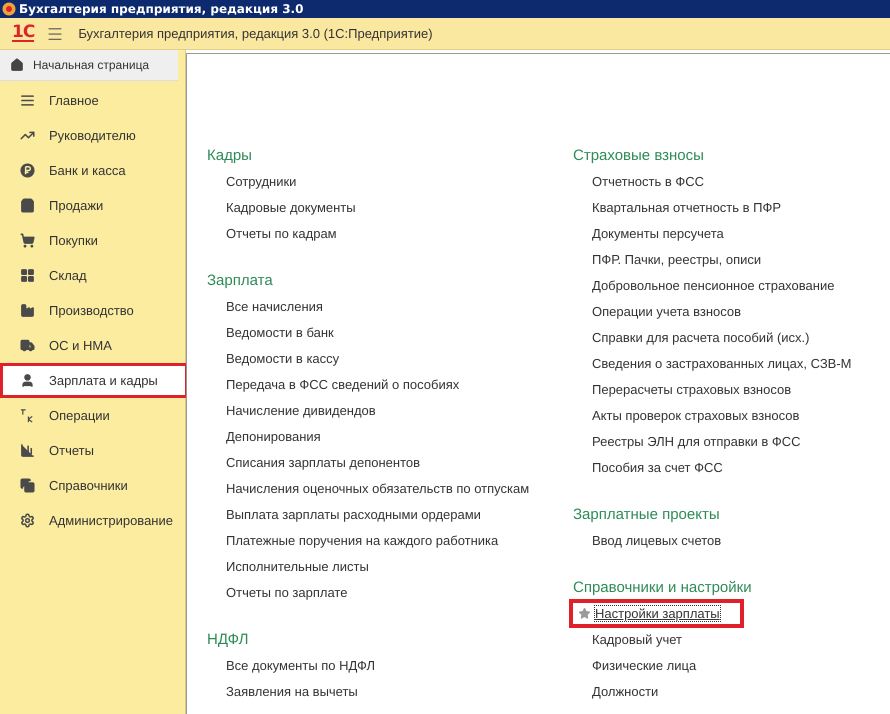 This screenshot has height=714, width=890. What do you see at coordinates (94, 520) in the screenshot?
I see `sidebar-item: Администрирование` at bounding box center [94, 520].